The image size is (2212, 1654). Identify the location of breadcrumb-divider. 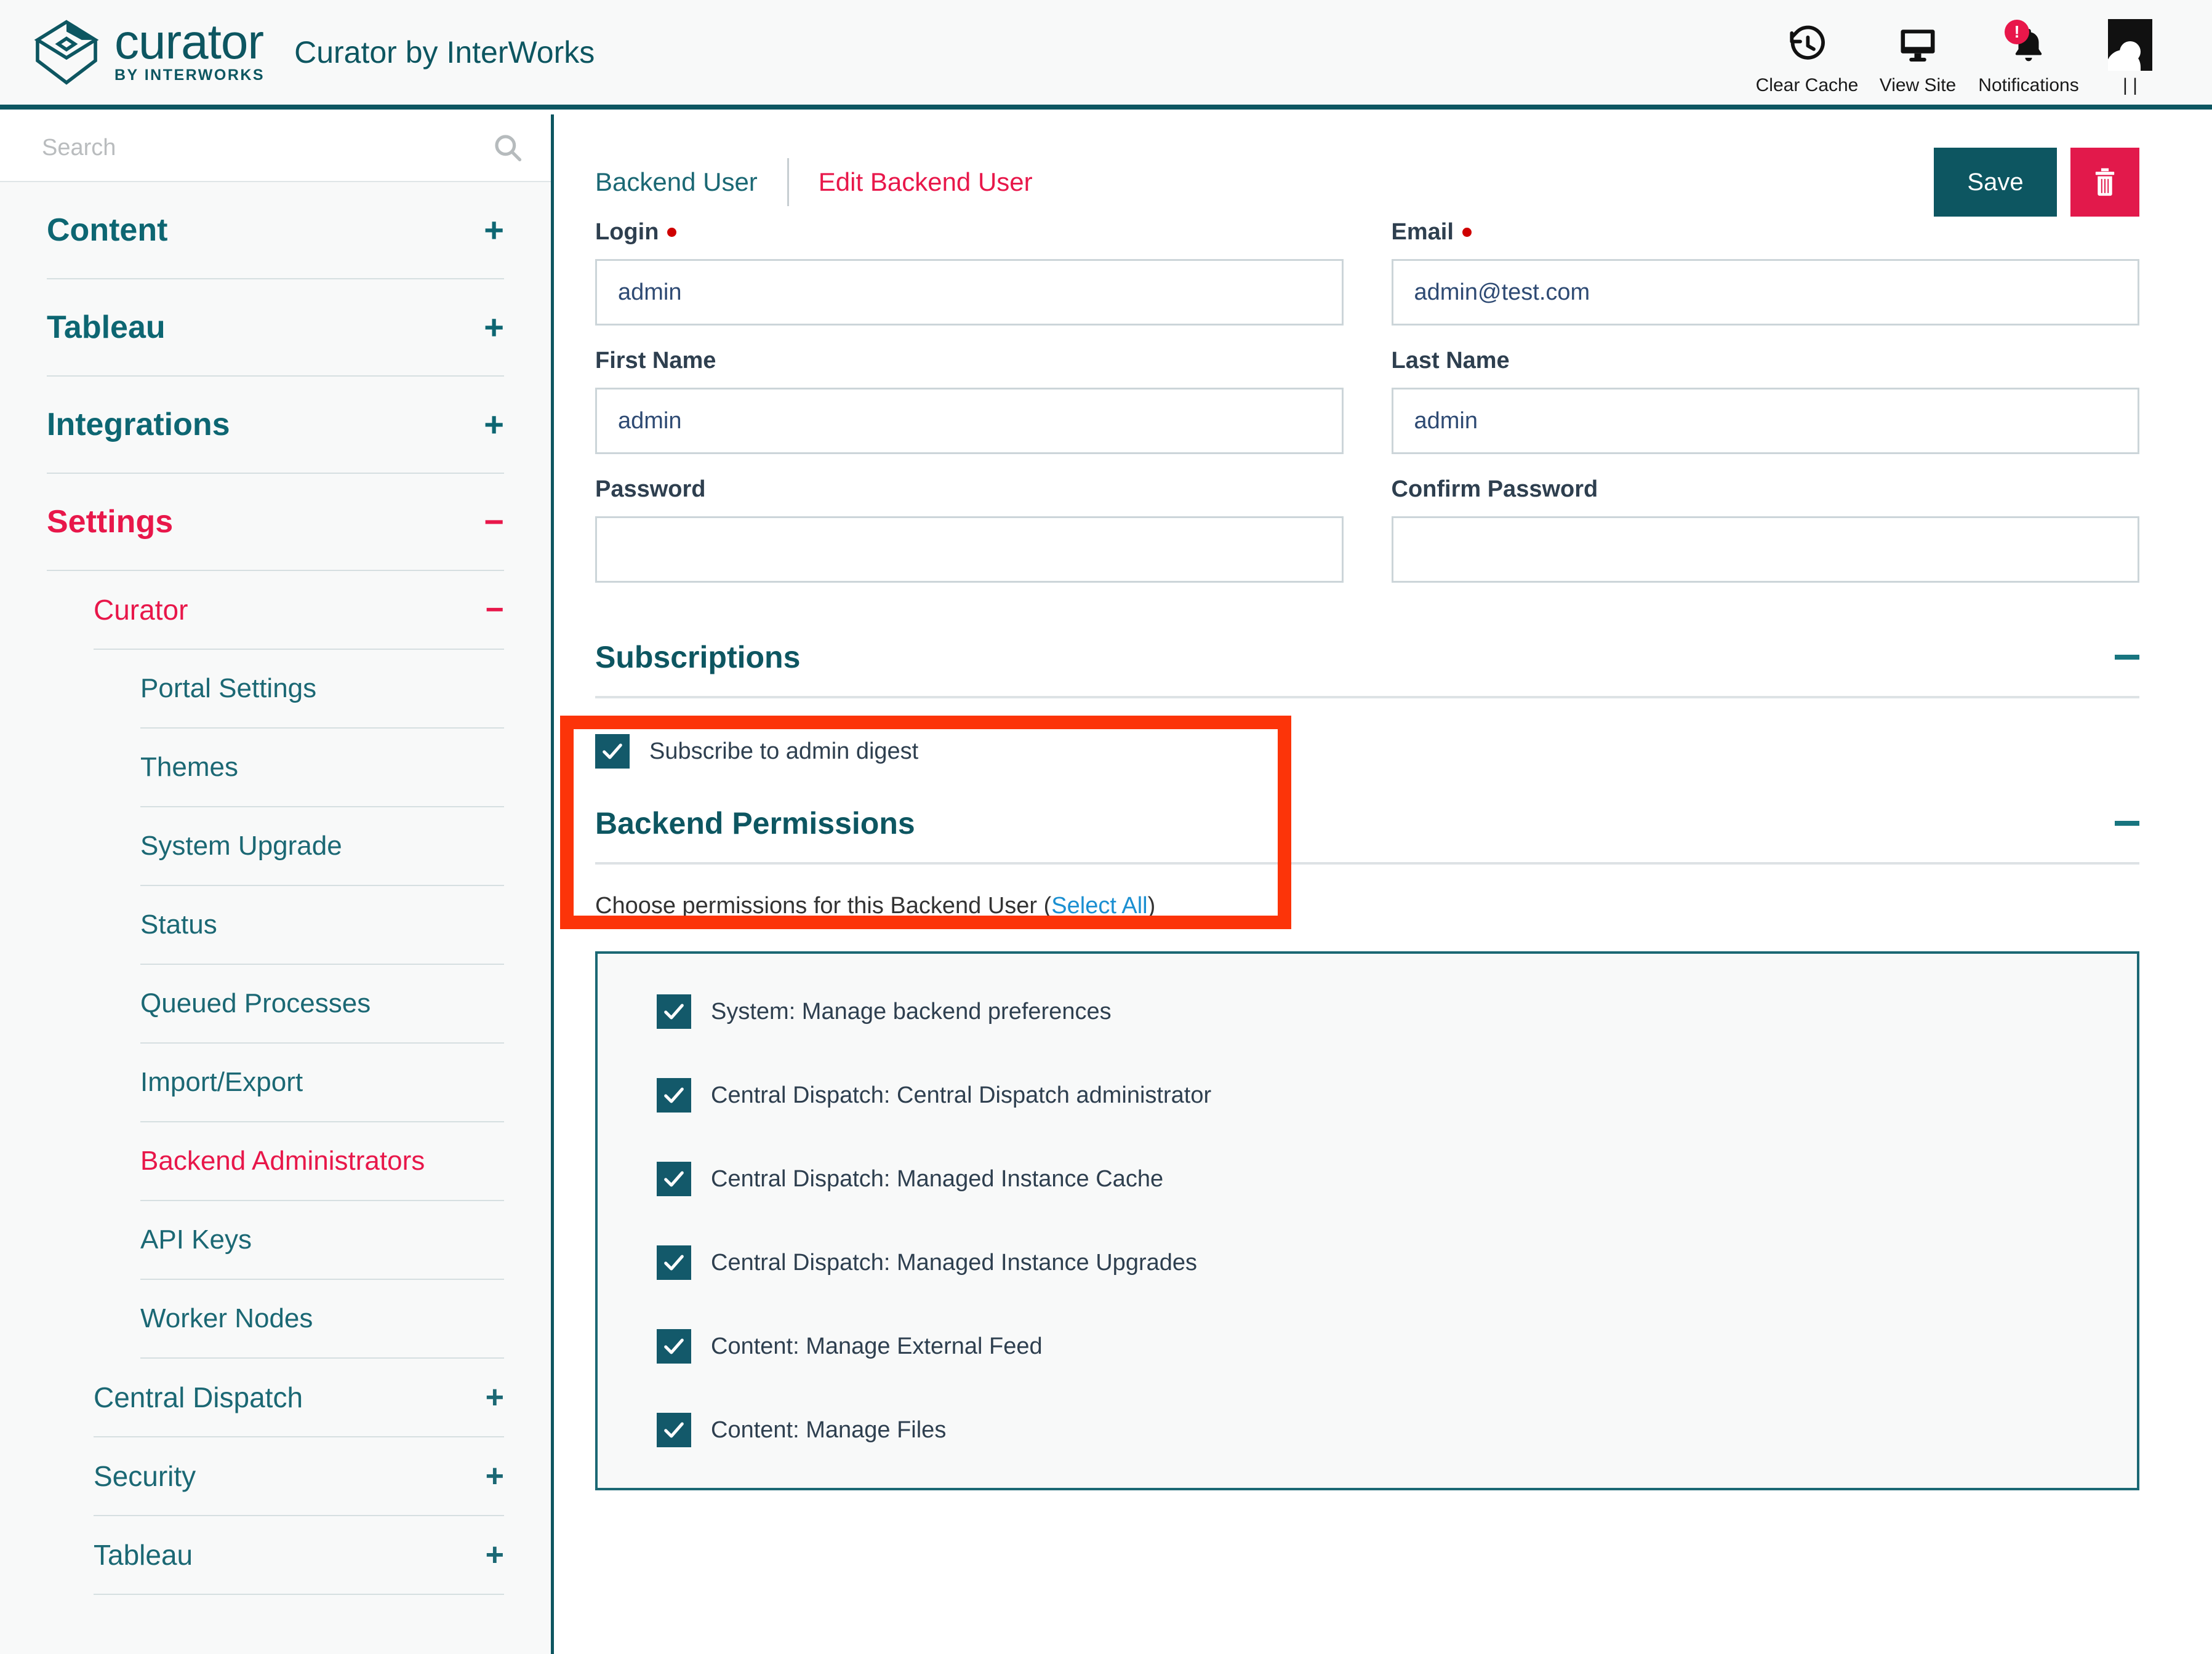
(788, 182).